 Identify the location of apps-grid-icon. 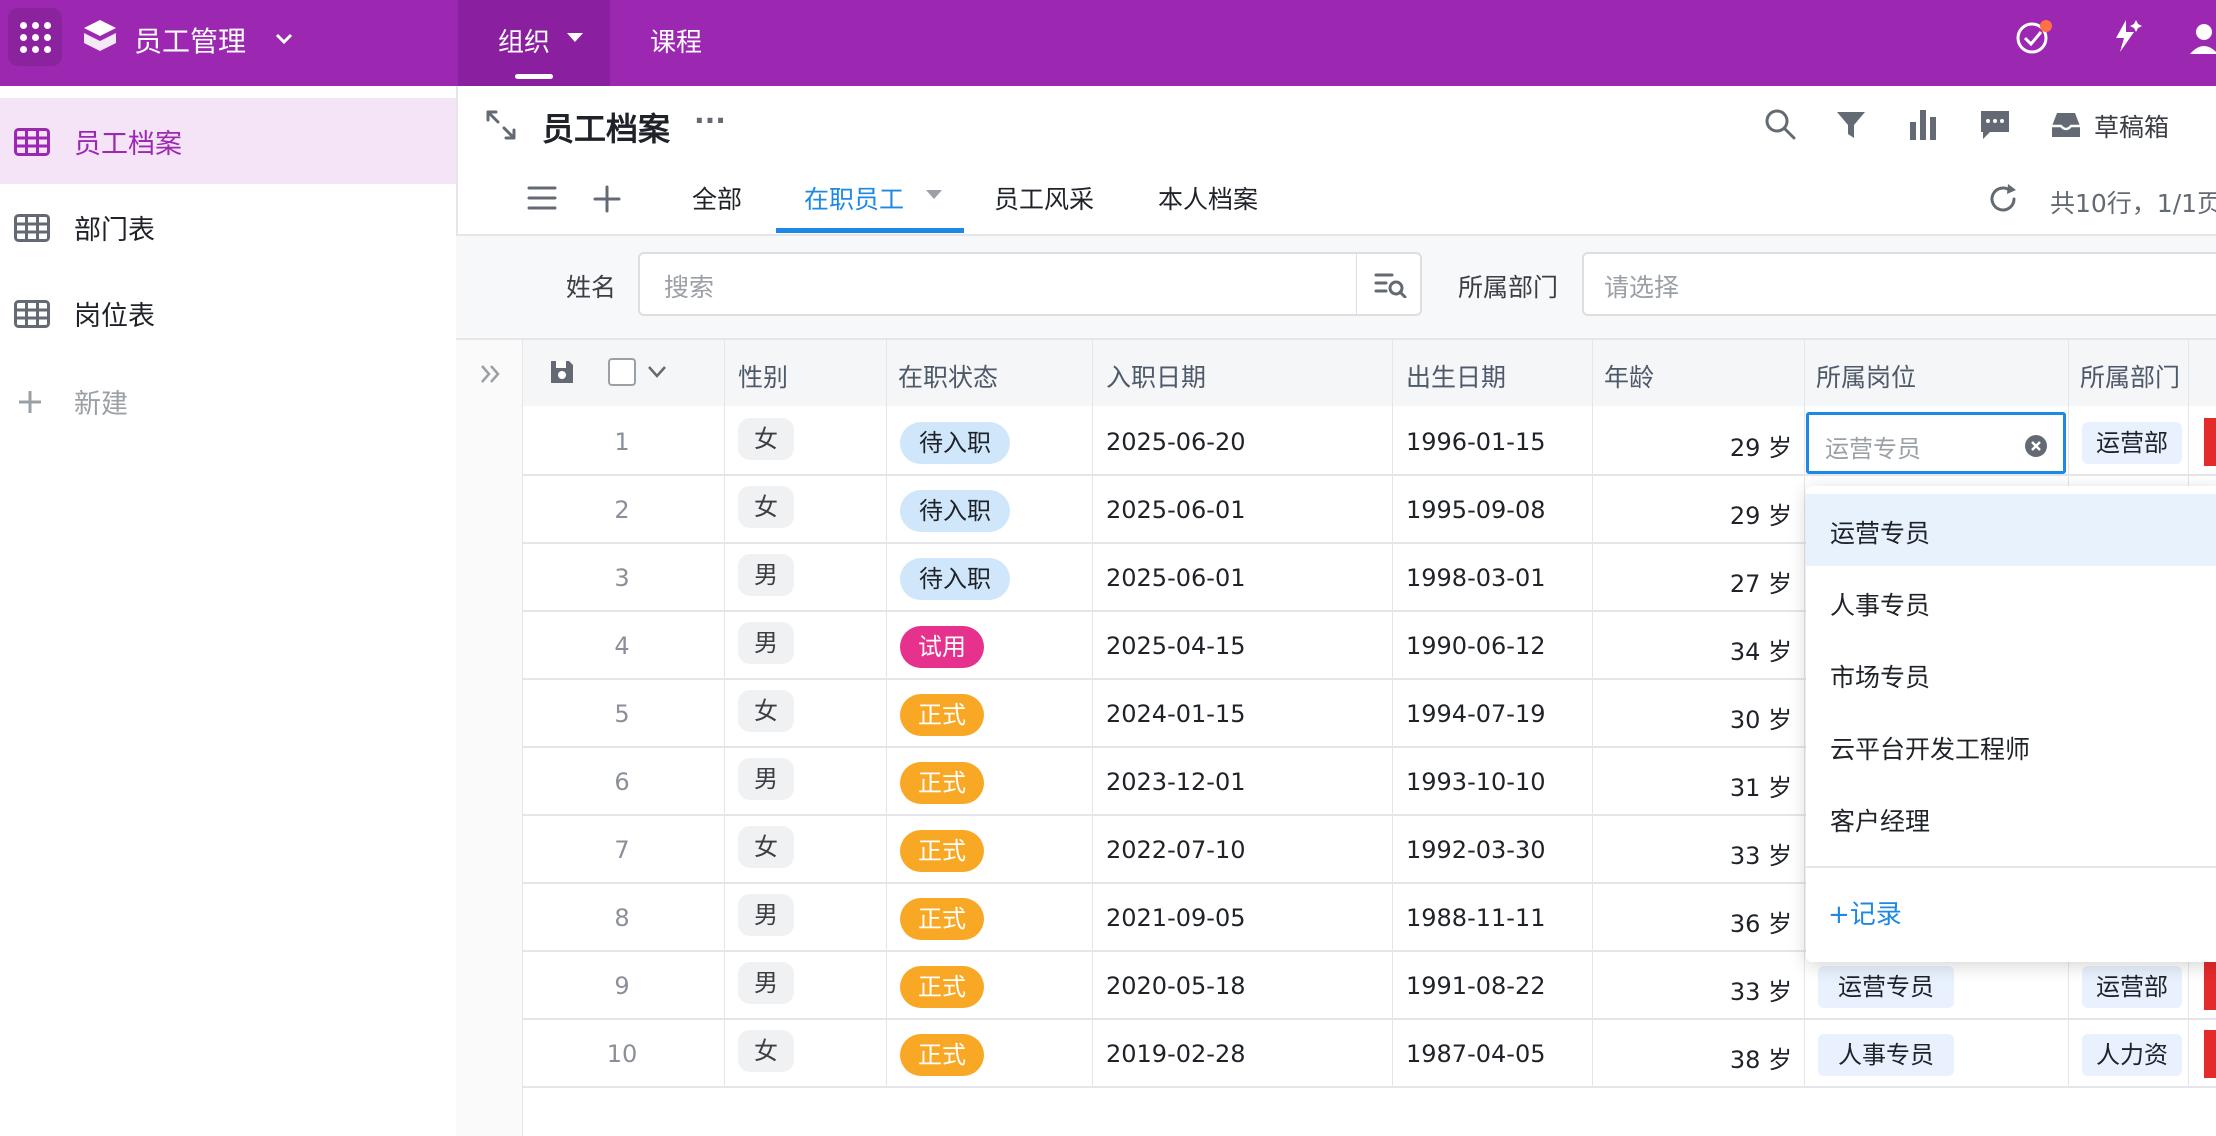
(35, 37).